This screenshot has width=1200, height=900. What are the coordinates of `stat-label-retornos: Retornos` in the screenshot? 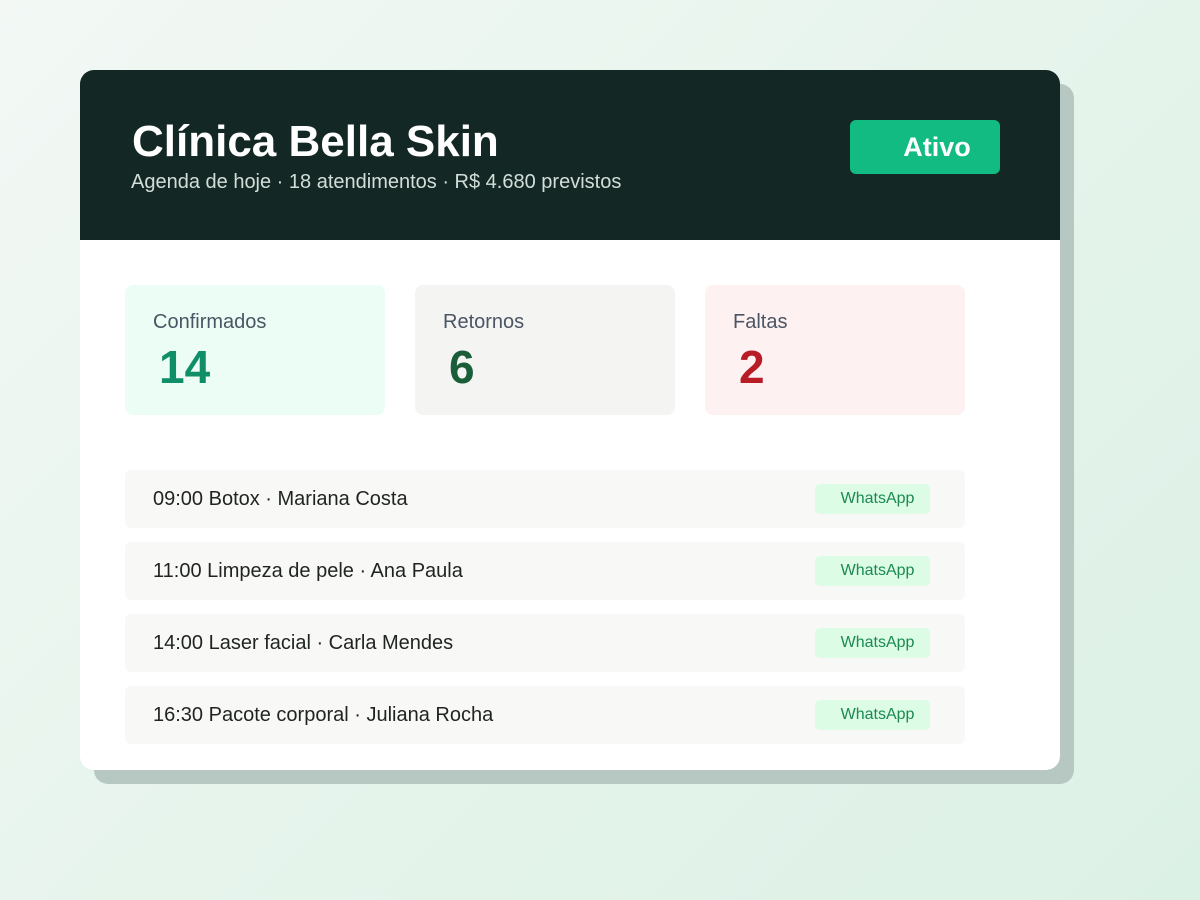 It's located at (484, 322).